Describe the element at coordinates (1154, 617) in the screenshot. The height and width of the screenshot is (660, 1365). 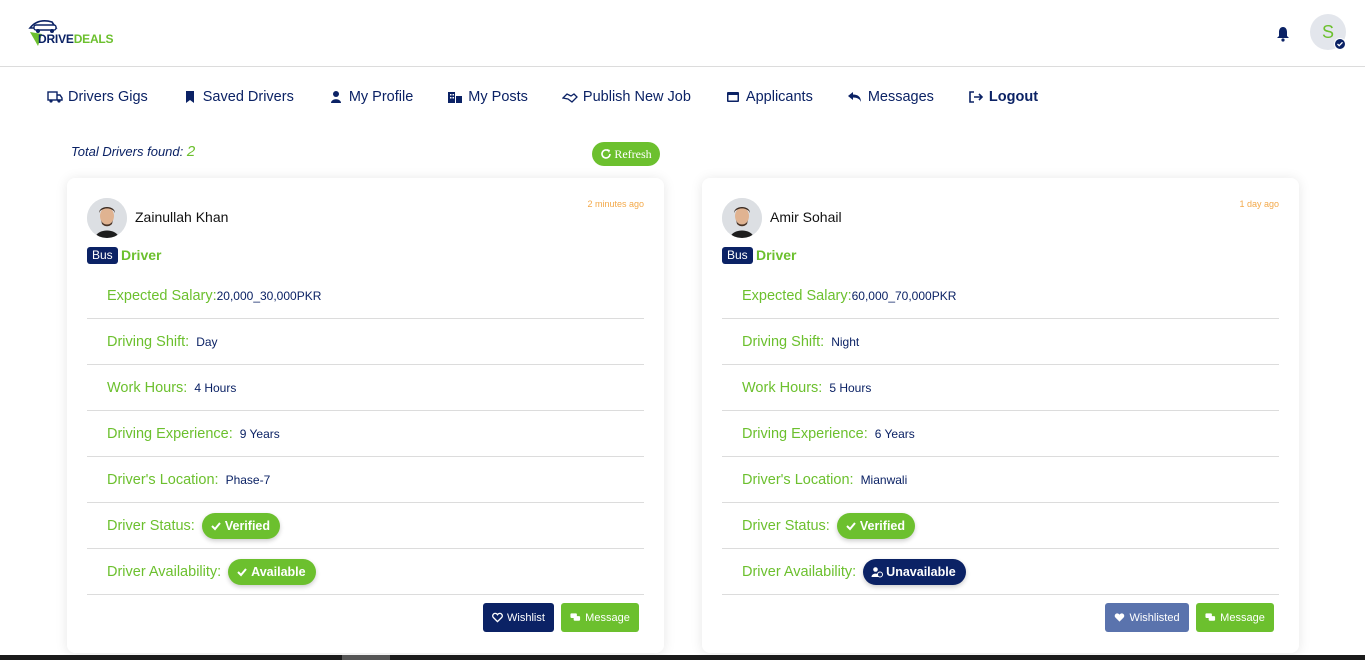
I see `wishlist-label: Wishlisted` at that location.